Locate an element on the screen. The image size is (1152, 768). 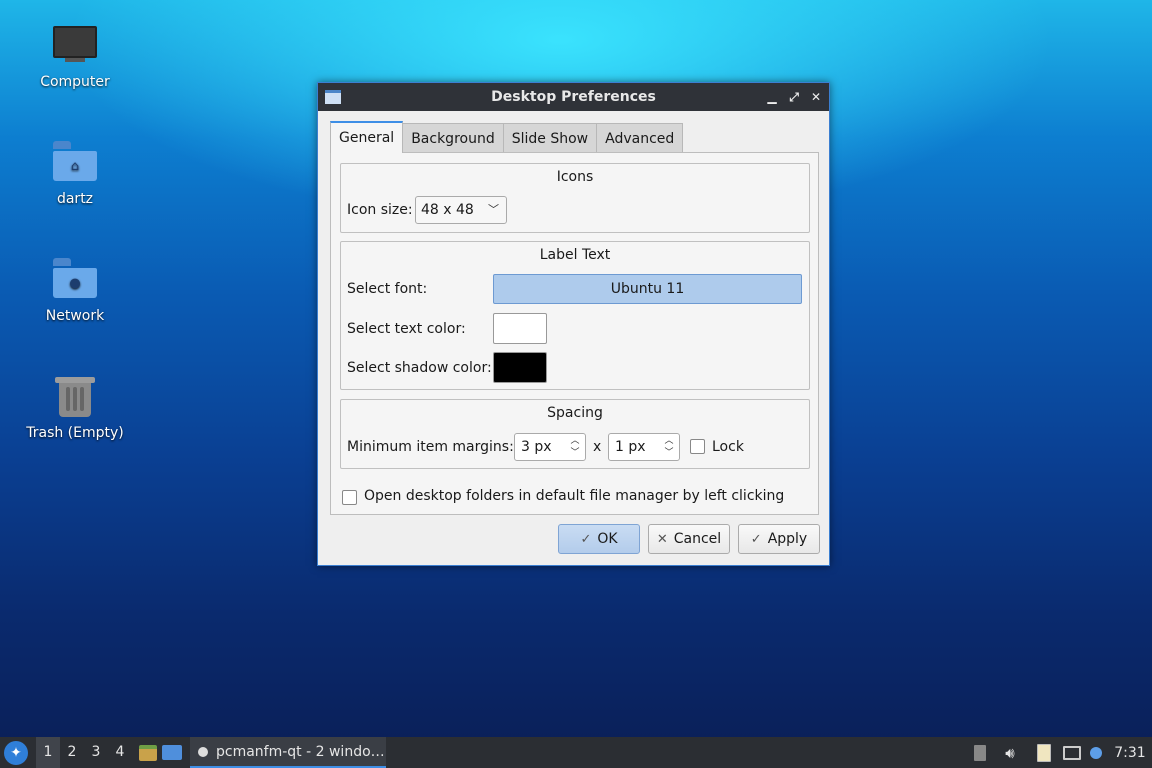
tab-bar: General Background Slide Show Advanced is located at coordinates (507, 137).